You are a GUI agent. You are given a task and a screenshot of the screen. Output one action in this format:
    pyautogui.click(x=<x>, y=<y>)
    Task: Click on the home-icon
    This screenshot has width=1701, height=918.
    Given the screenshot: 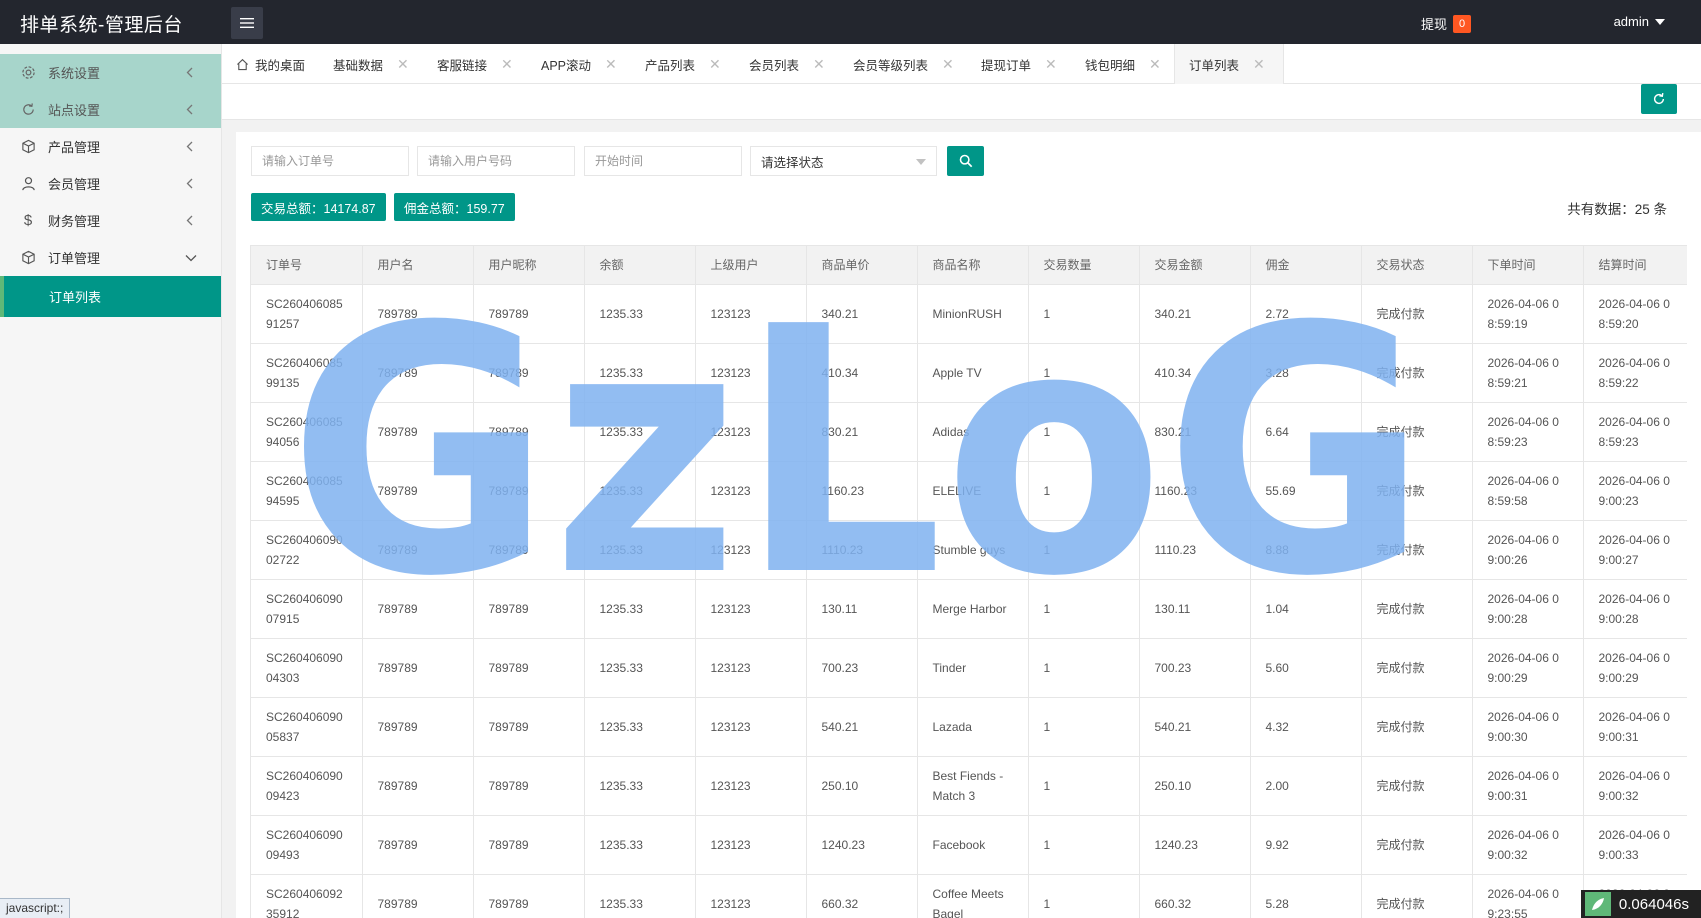 What is the action you would take?
    pyautogui.click(x=242, y=64)
    